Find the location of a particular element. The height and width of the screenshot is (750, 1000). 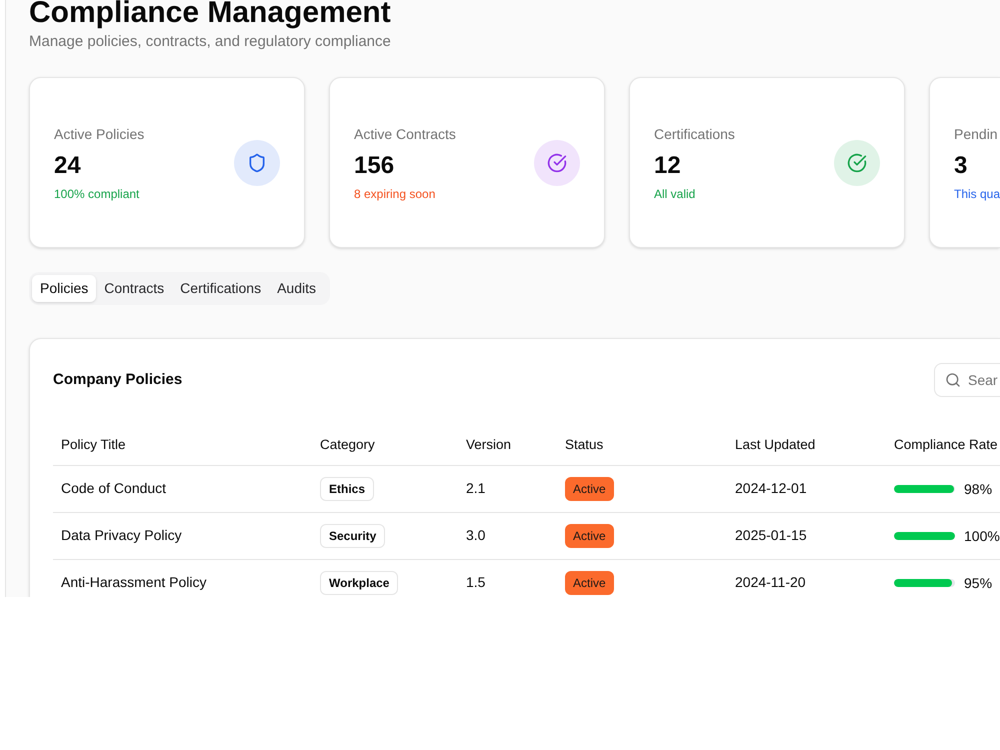

date-text: 2025-01-15 is located at coordinates (771, 535).